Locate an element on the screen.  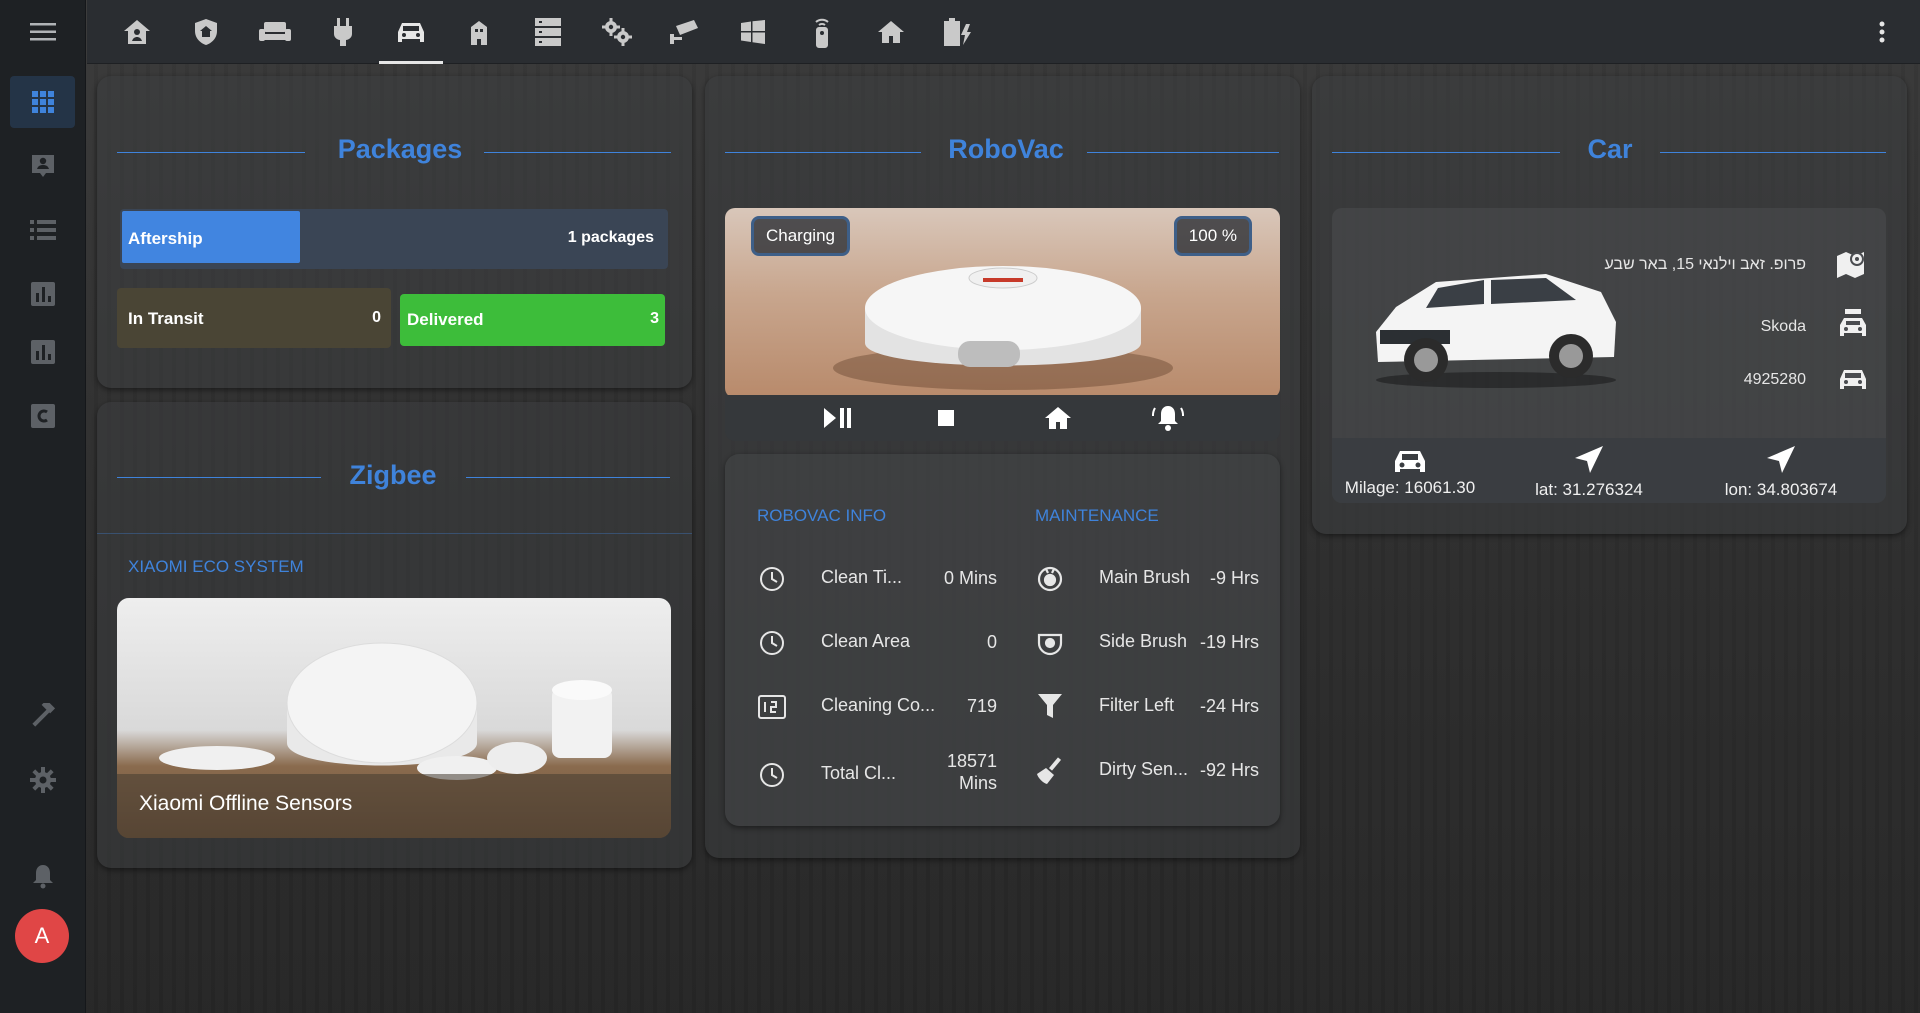
in-transit-value: 0 is located at coordinates (376, 317).